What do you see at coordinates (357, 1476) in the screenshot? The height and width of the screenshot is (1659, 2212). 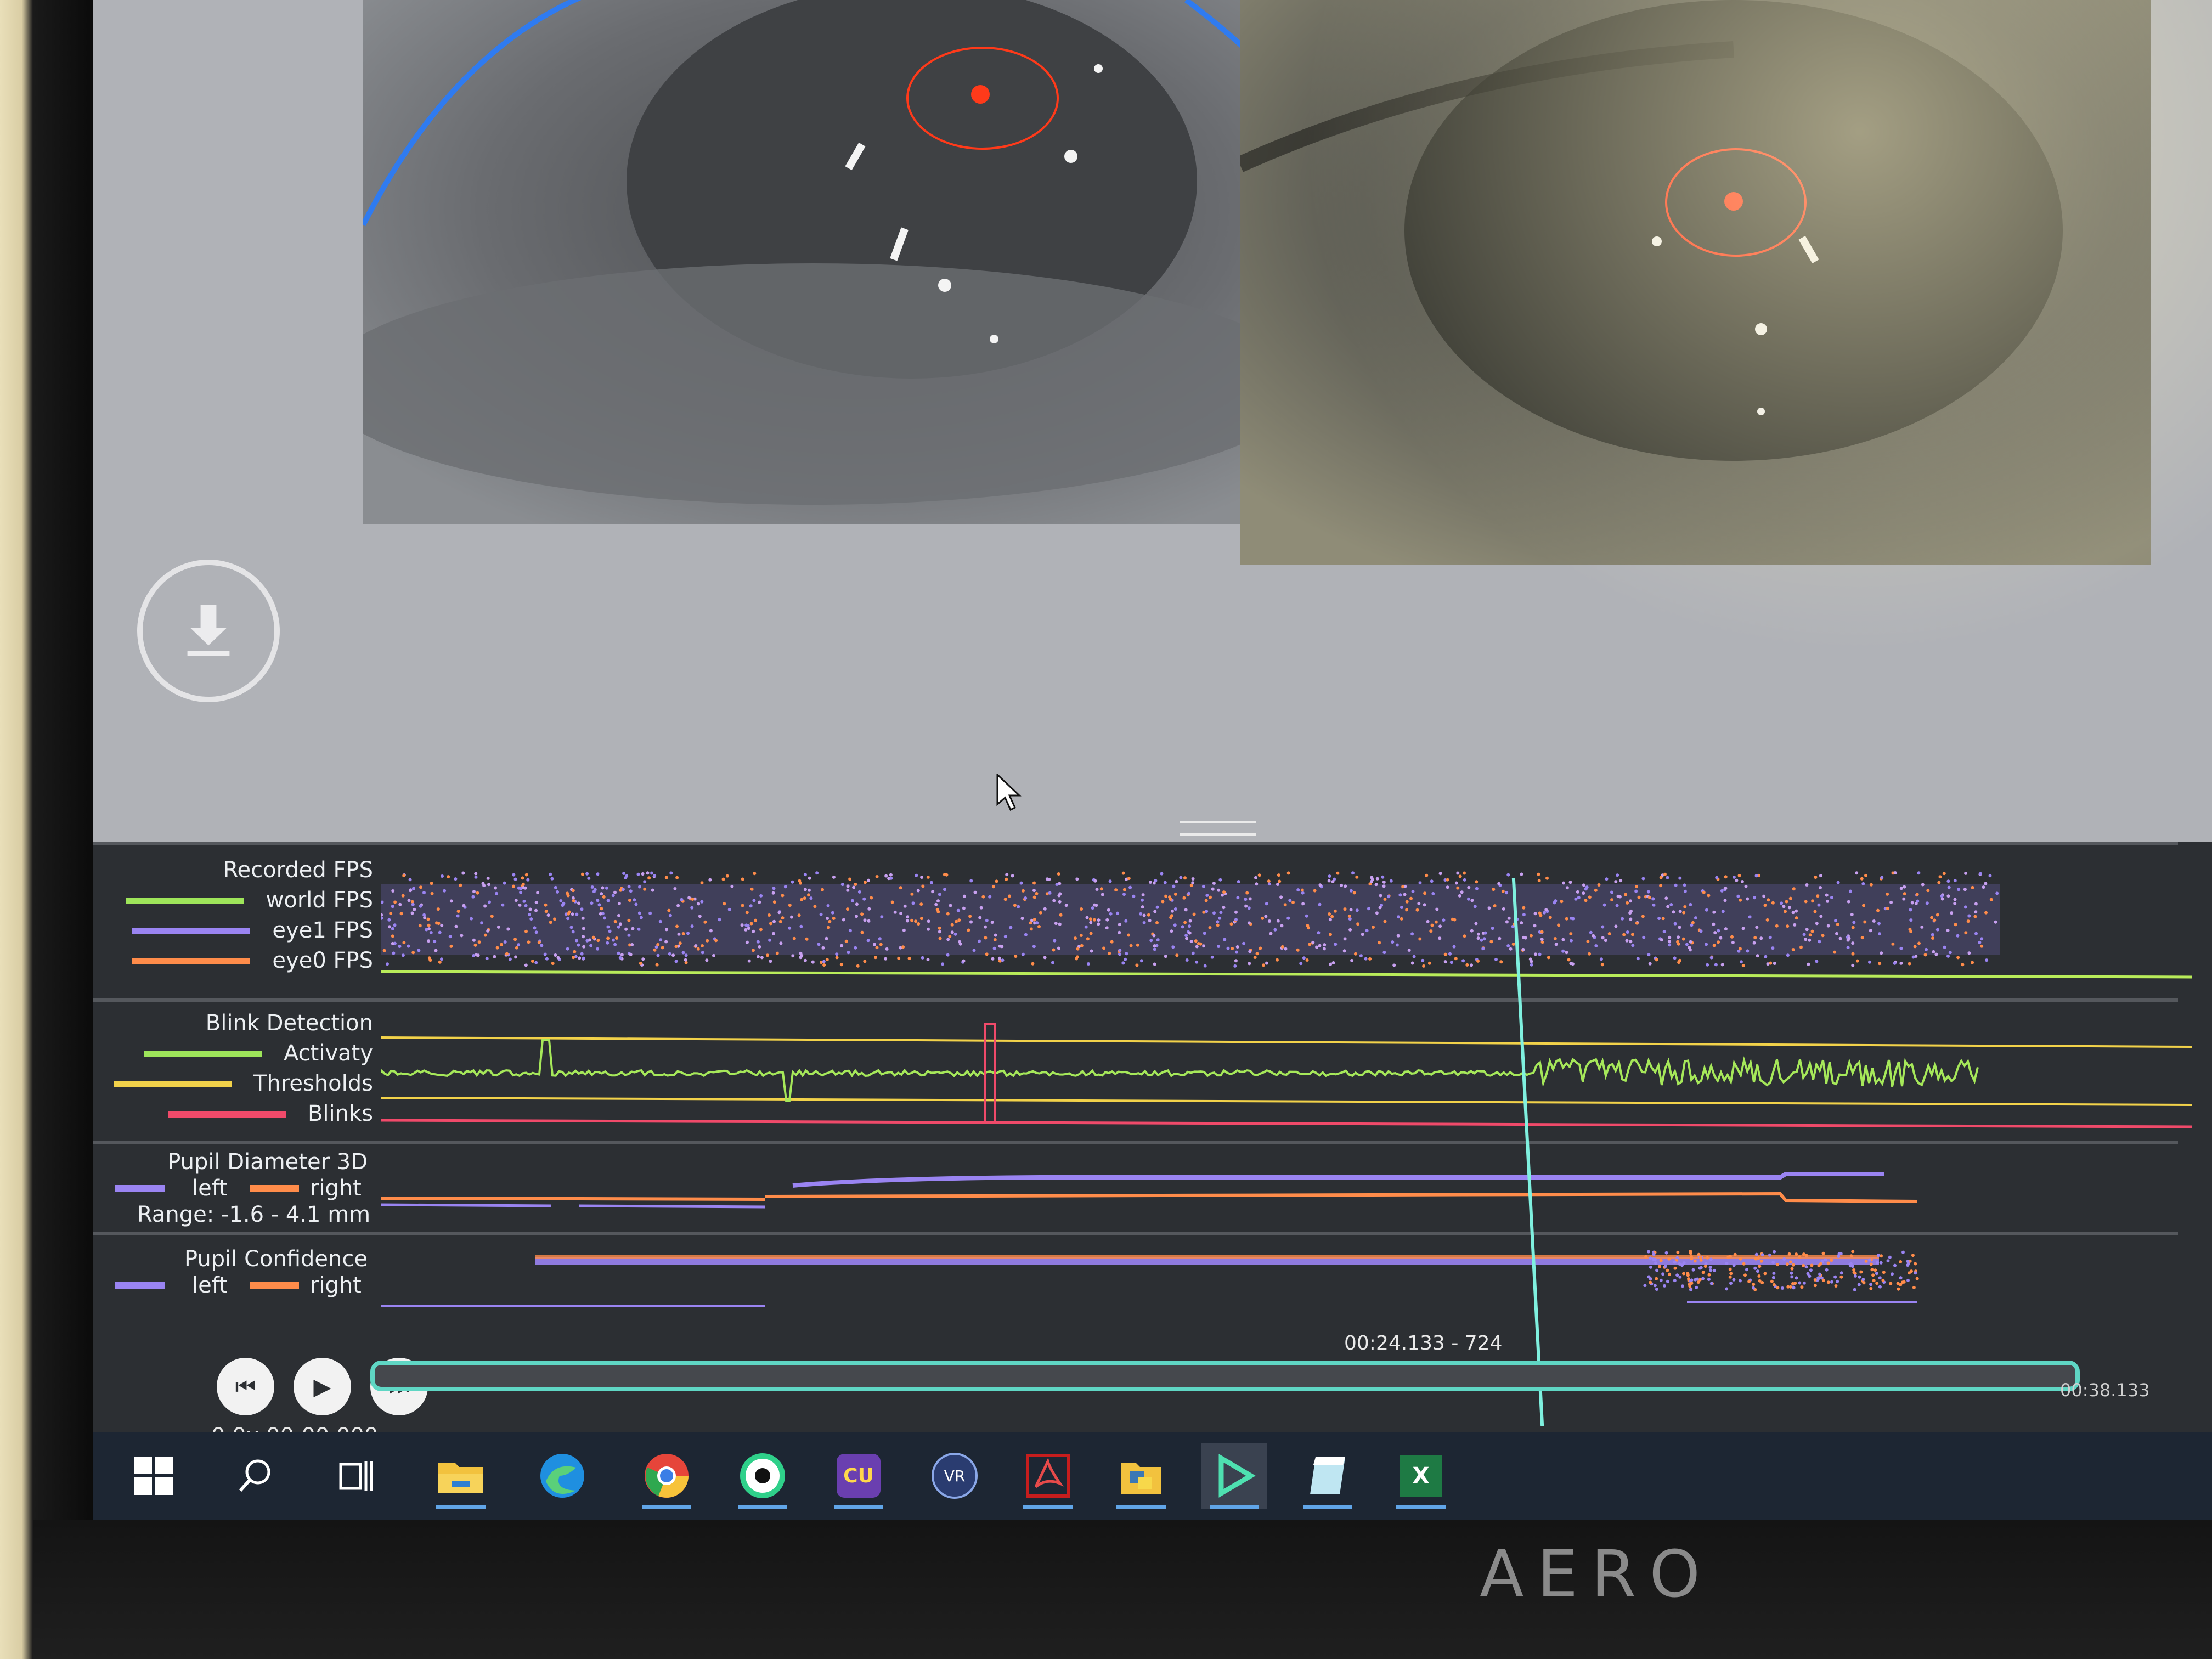 I see `task-view-button` at bounding box center [357, 1476].